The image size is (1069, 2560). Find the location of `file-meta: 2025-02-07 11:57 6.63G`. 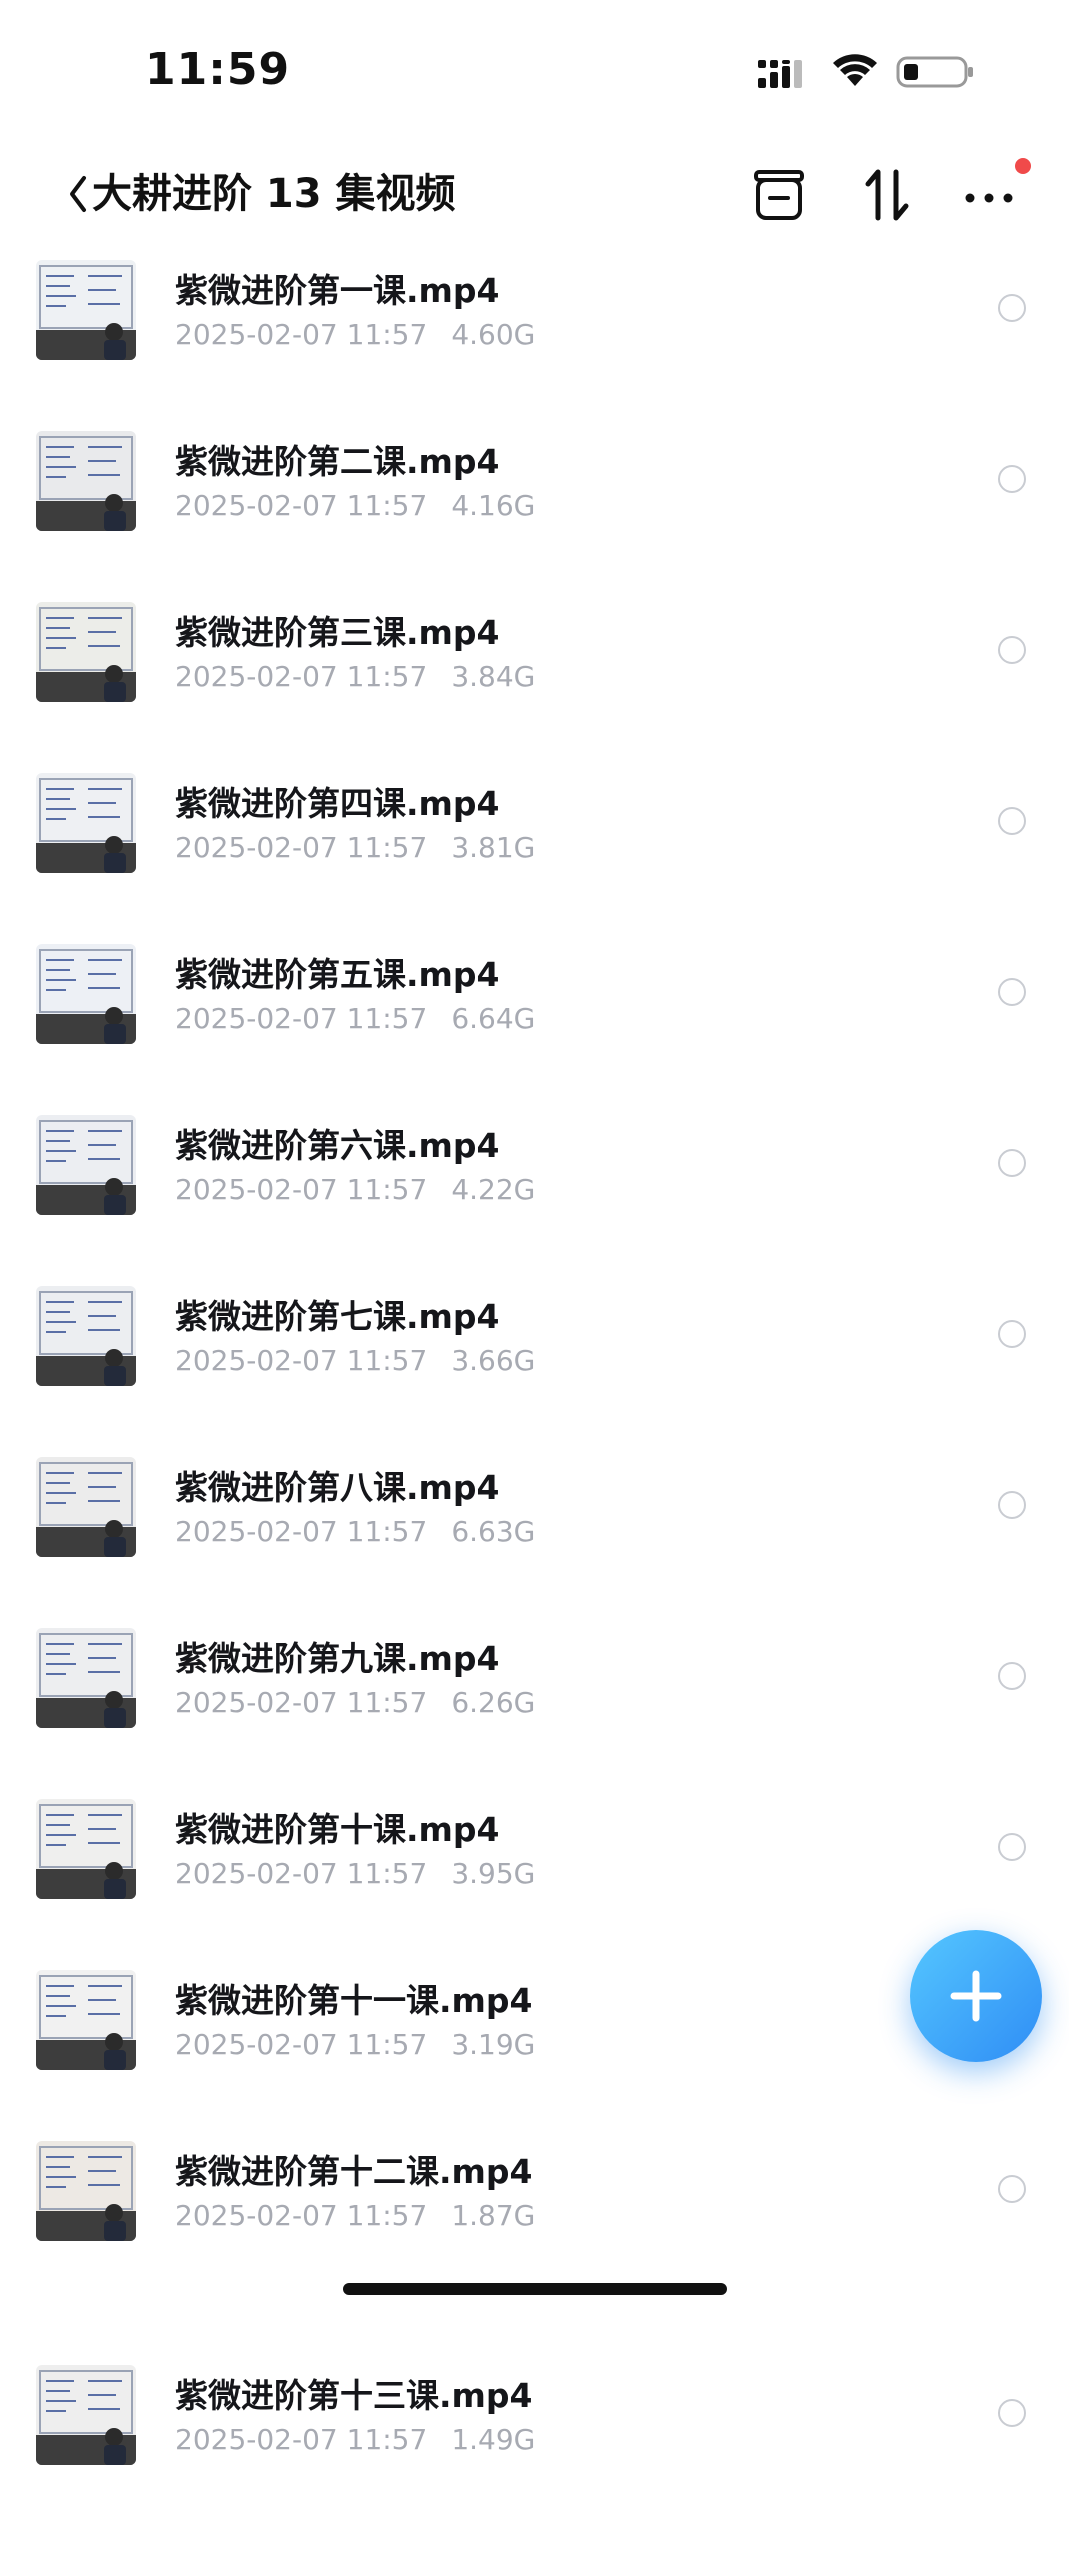

file-meta: 2025-02-07 11:57 6.63G is located at coordinates (355, 1531).